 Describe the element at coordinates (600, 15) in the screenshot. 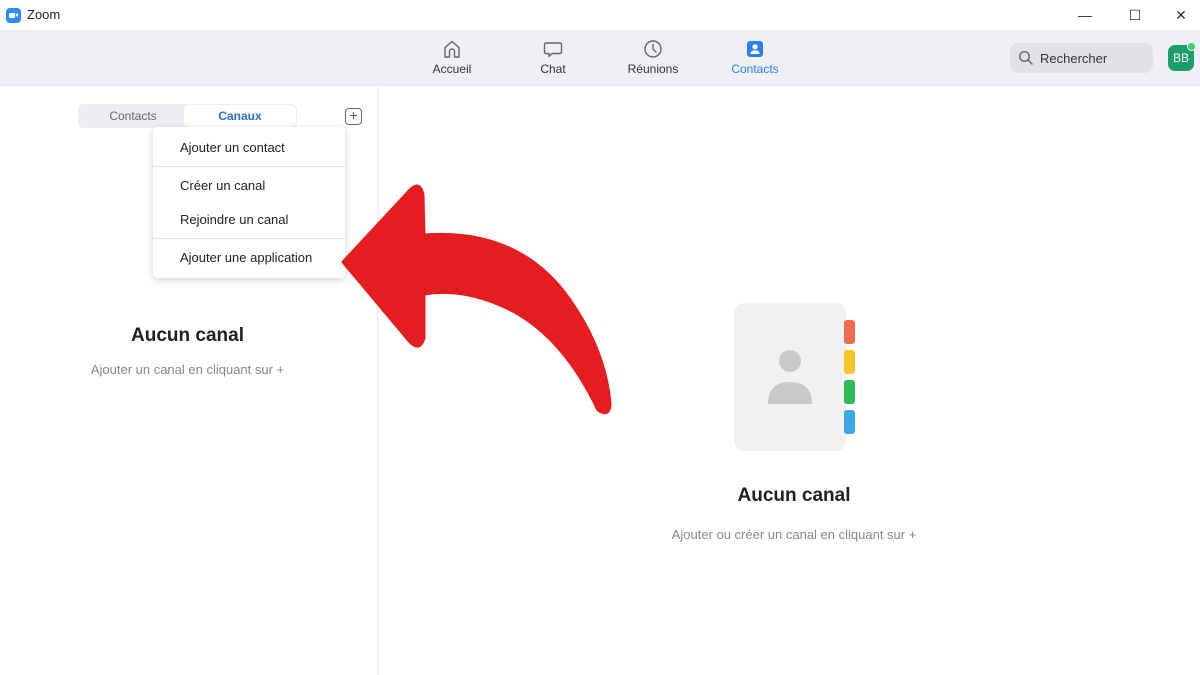

I see `title-bar: Zoom — ☐ ✕` at that location.